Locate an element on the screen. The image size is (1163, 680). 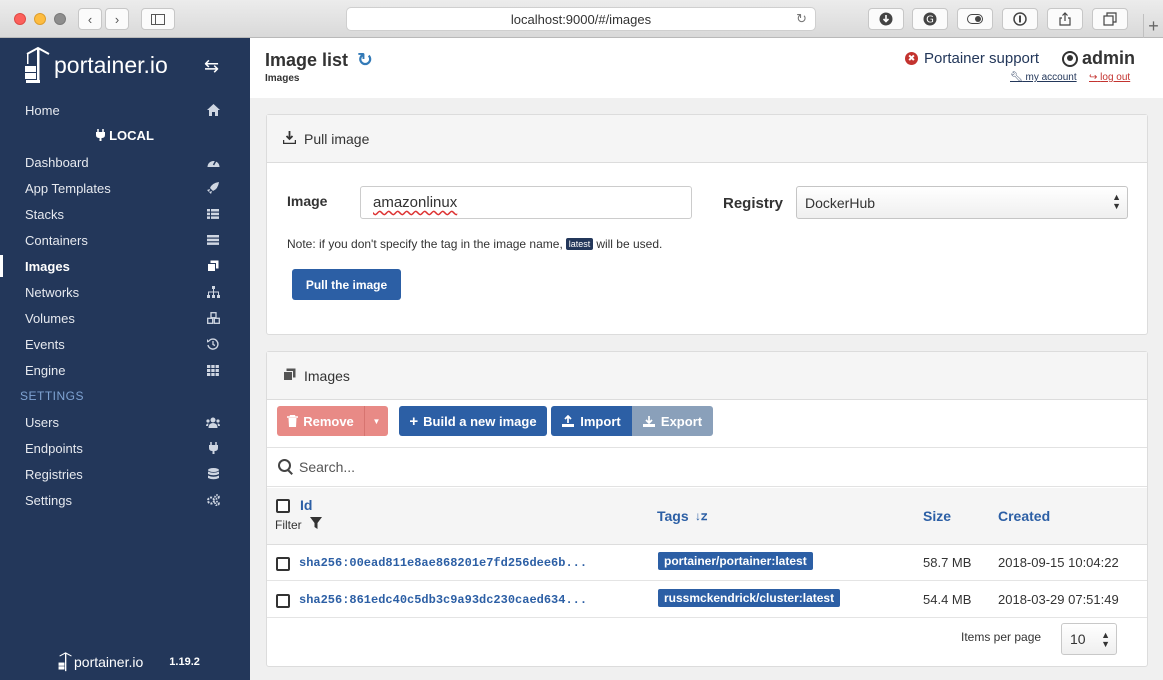
share-button is located at coordinates (1065, 19).